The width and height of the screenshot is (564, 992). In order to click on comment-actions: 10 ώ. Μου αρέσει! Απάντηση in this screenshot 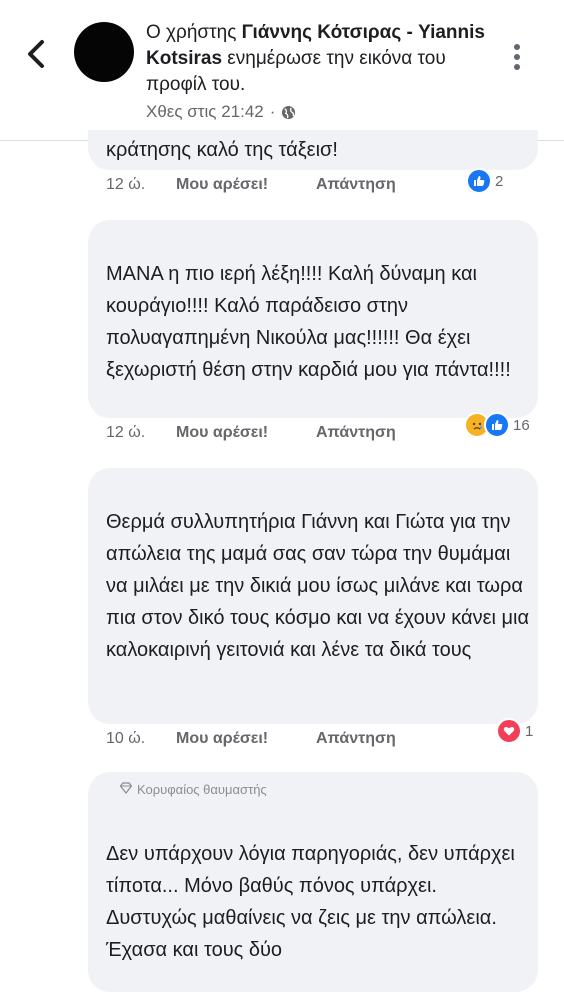, I will do `click(251, 739)`.